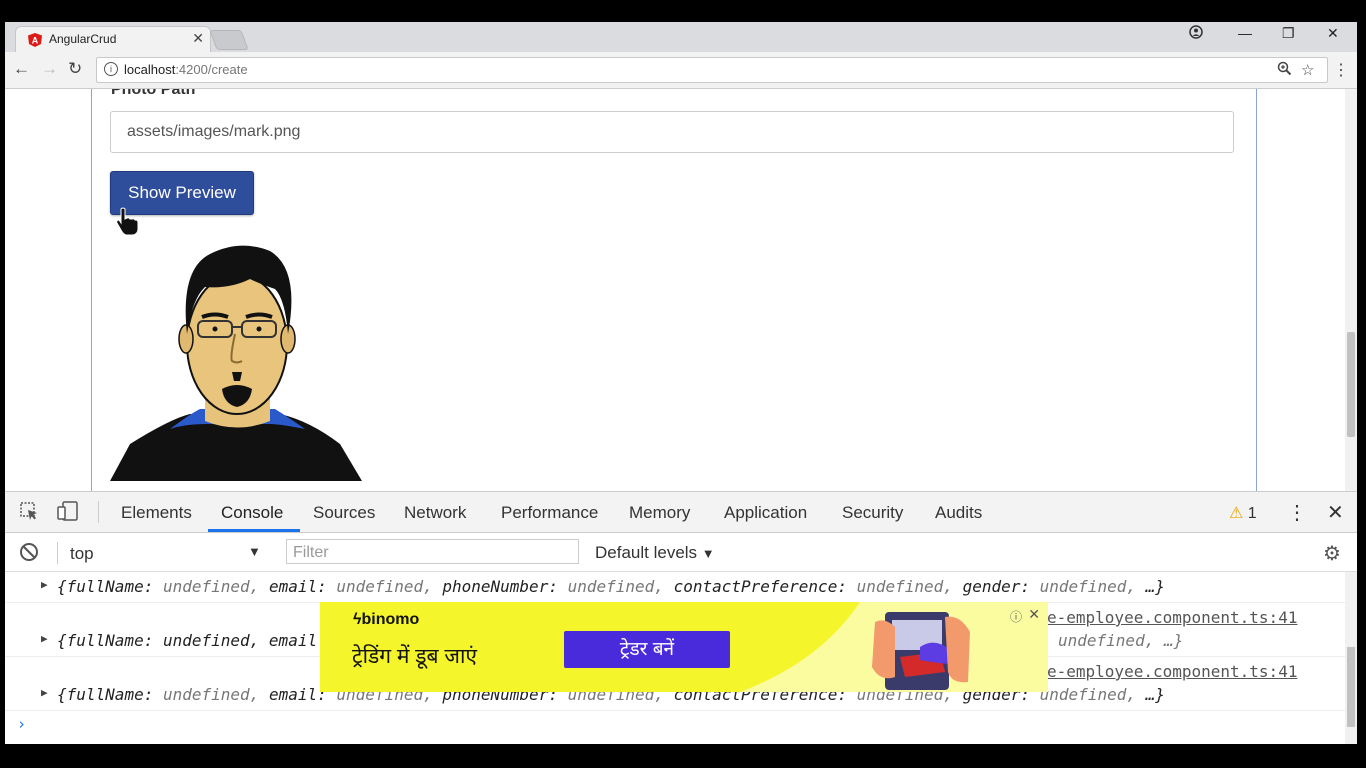 The height and width of the screenshot is (768, 1366). What do you see at coordinates (21, 69) in the screenshot?
I see `back-icon: ←` at bounding box center [21, 69].